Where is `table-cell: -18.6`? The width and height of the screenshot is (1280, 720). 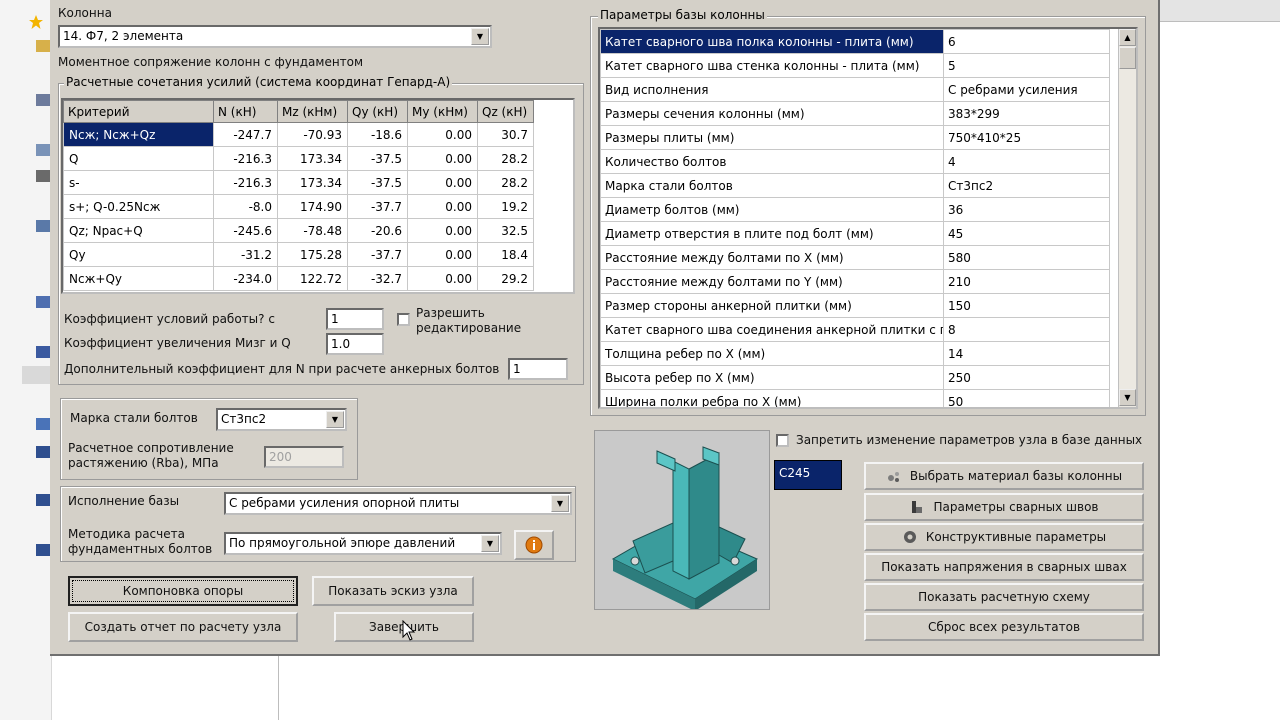
table-cell: -18.6 is located at coordinates (377, 134).